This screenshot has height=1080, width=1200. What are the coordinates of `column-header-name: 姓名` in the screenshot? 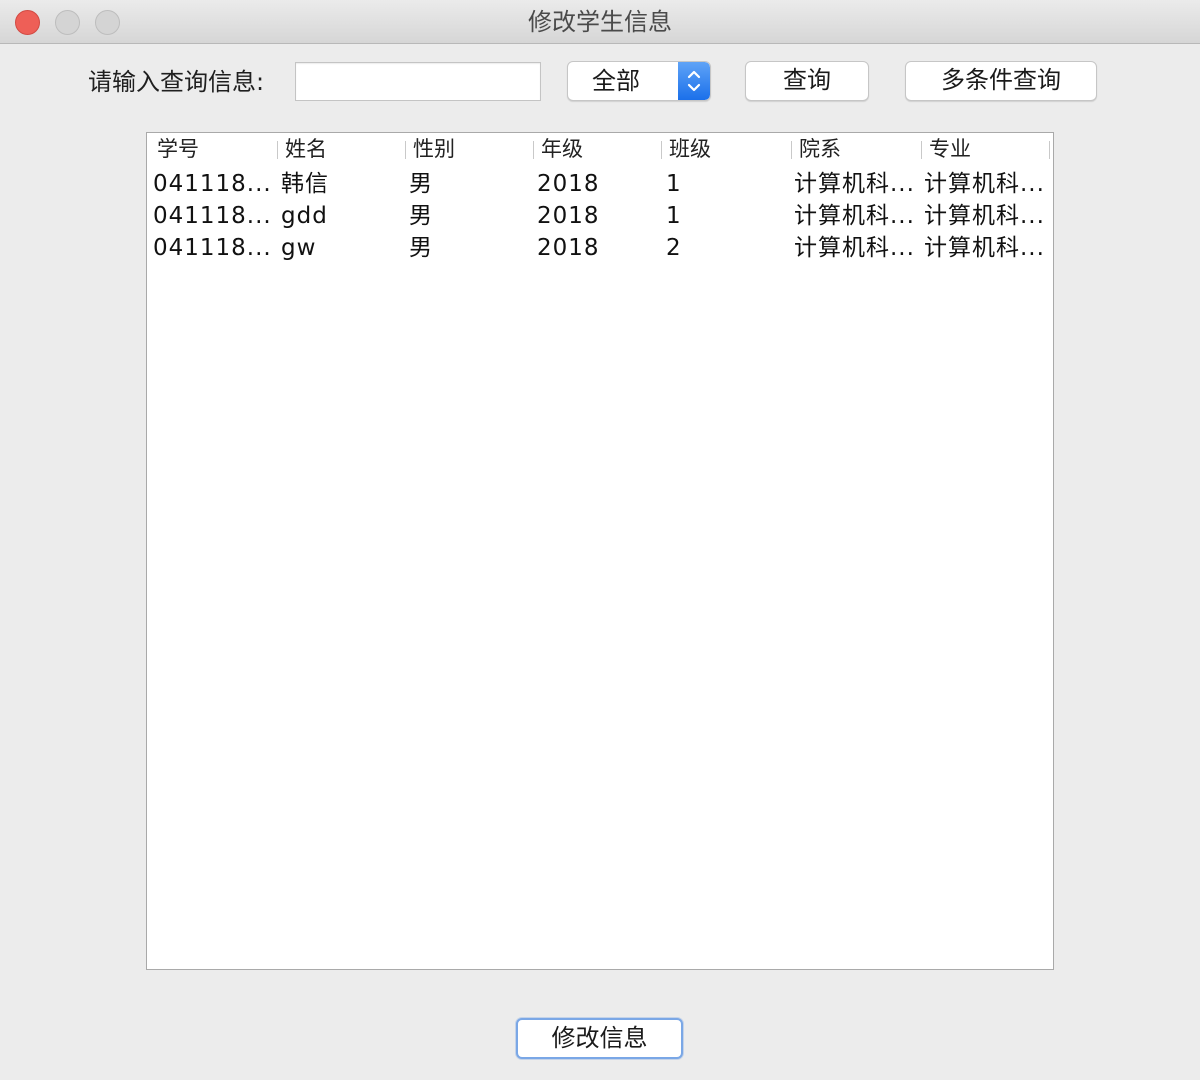 It's located at (341, 149).